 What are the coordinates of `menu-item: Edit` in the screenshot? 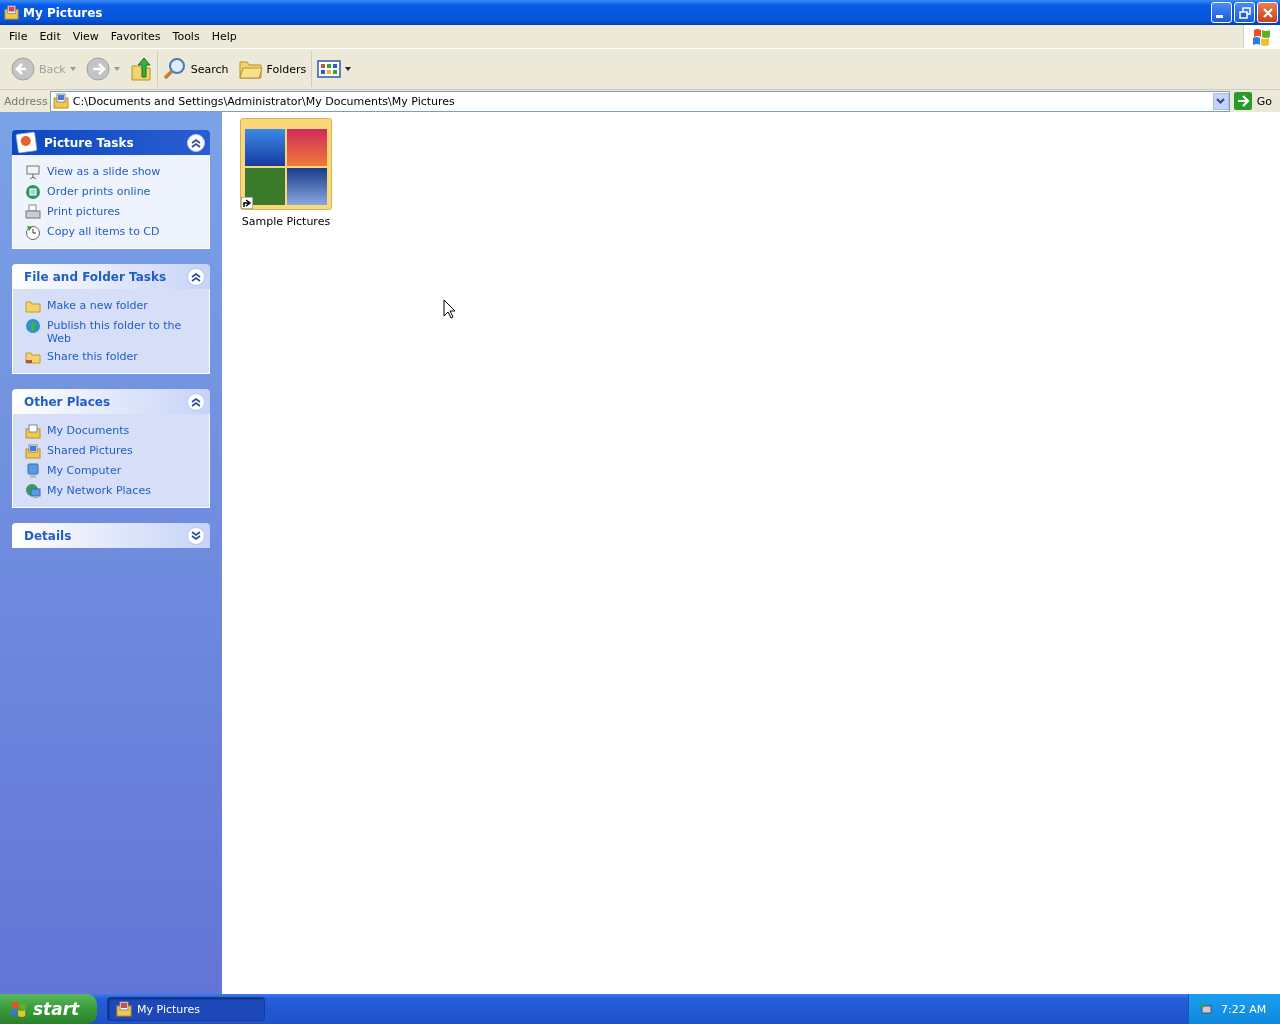 It's located at (50, 36).